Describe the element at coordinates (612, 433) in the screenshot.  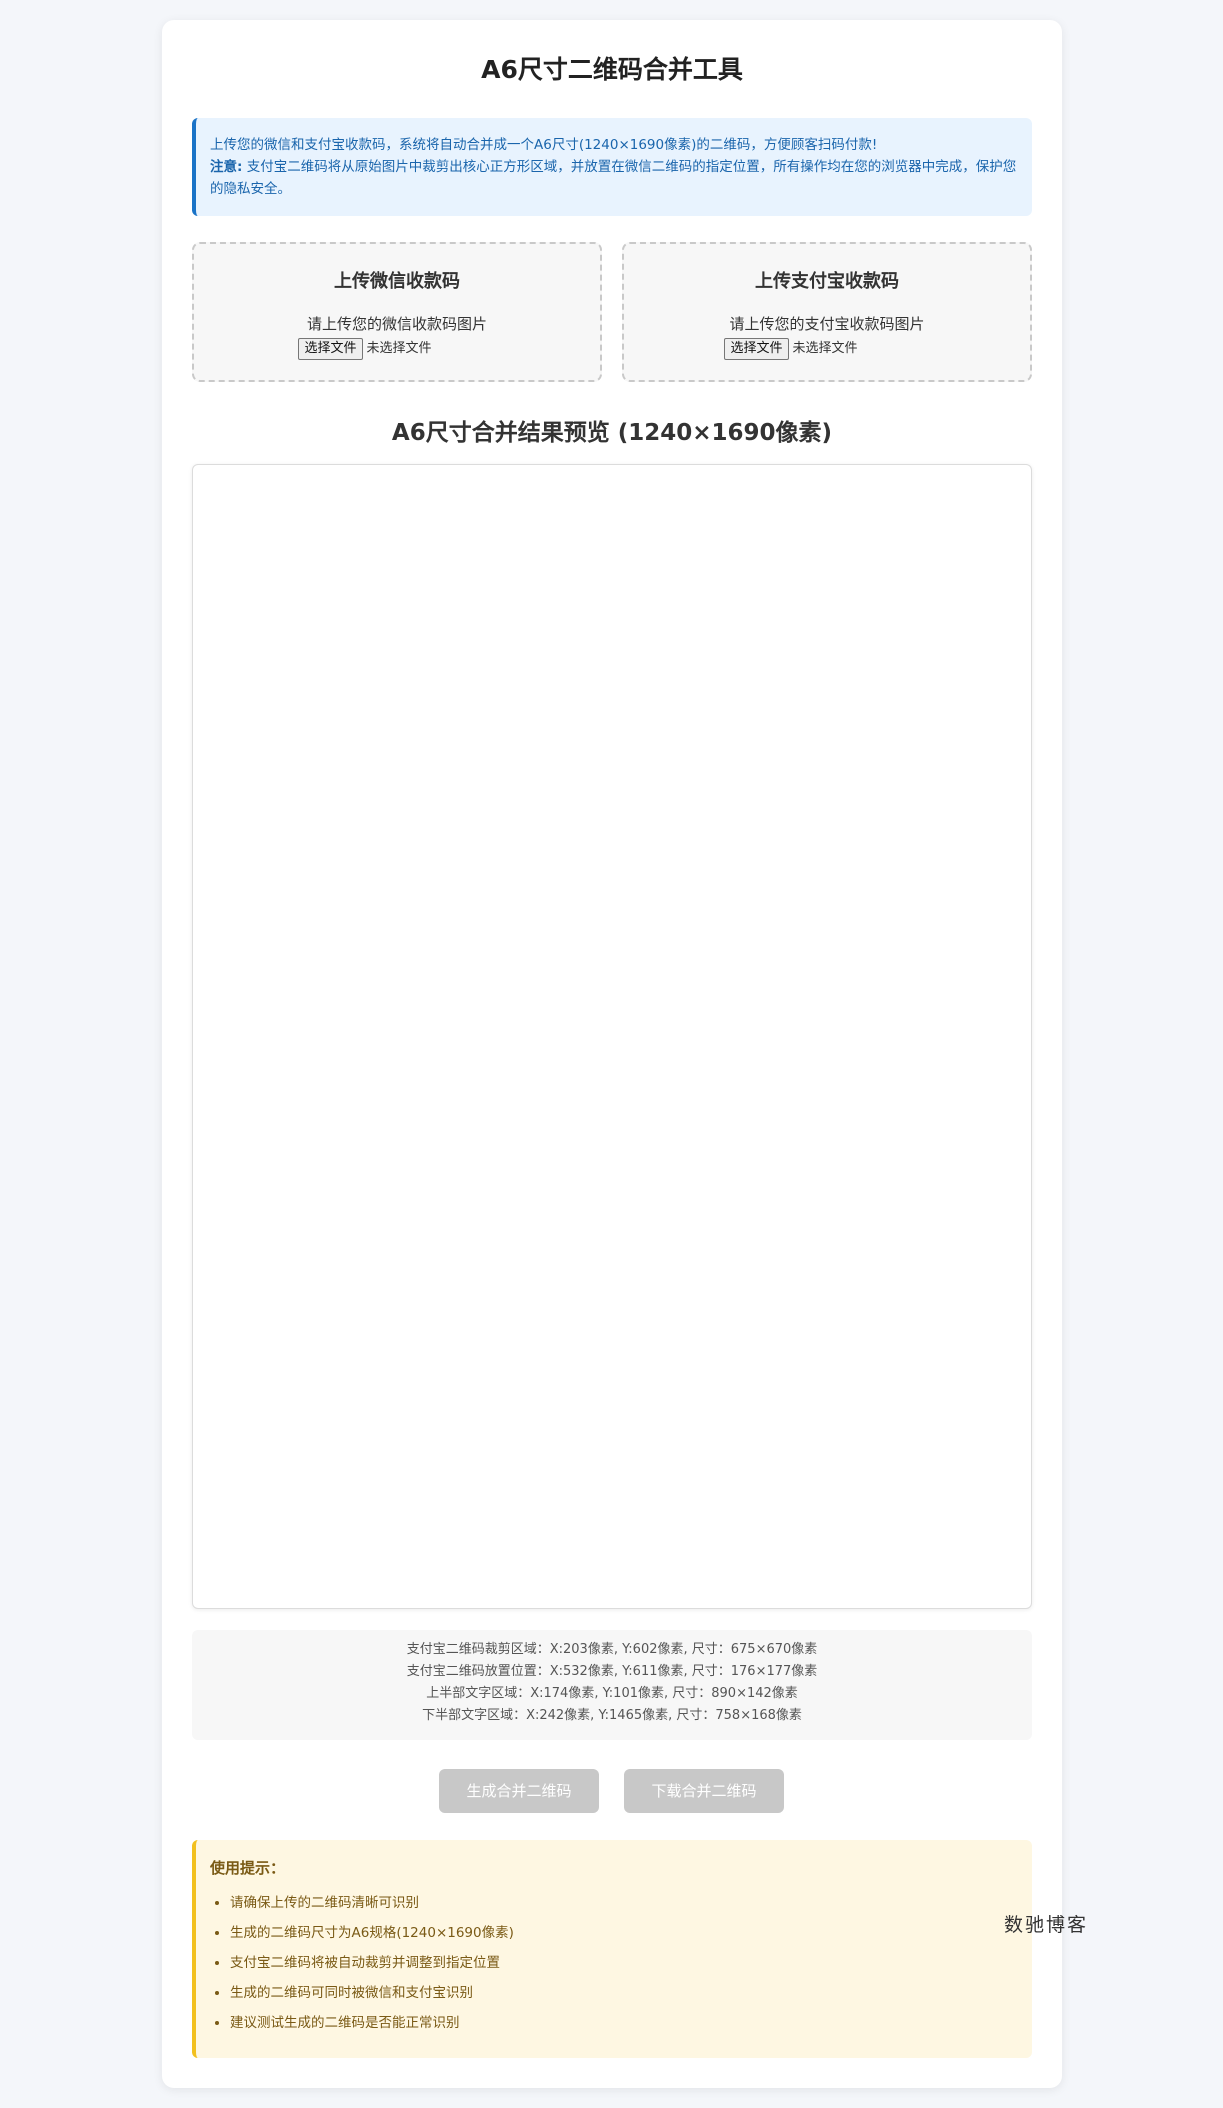
I see `preview-title: A6尺寸合并结果预览 (1240×1690像素)` at that location.